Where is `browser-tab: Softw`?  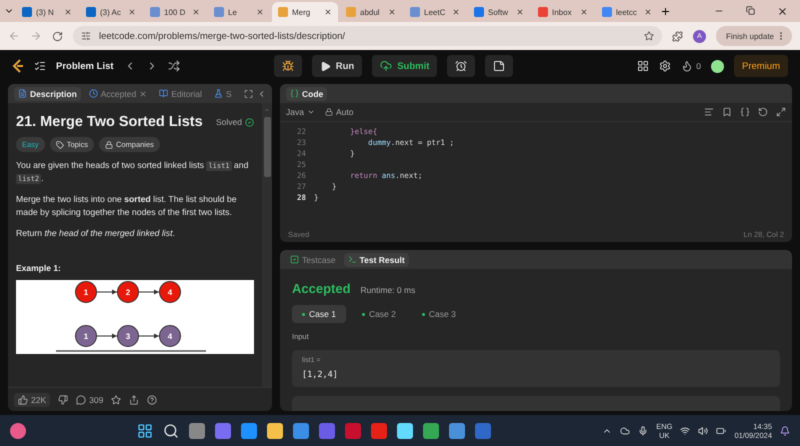 browser-tab: Softw is located at coordinates (499, 12).